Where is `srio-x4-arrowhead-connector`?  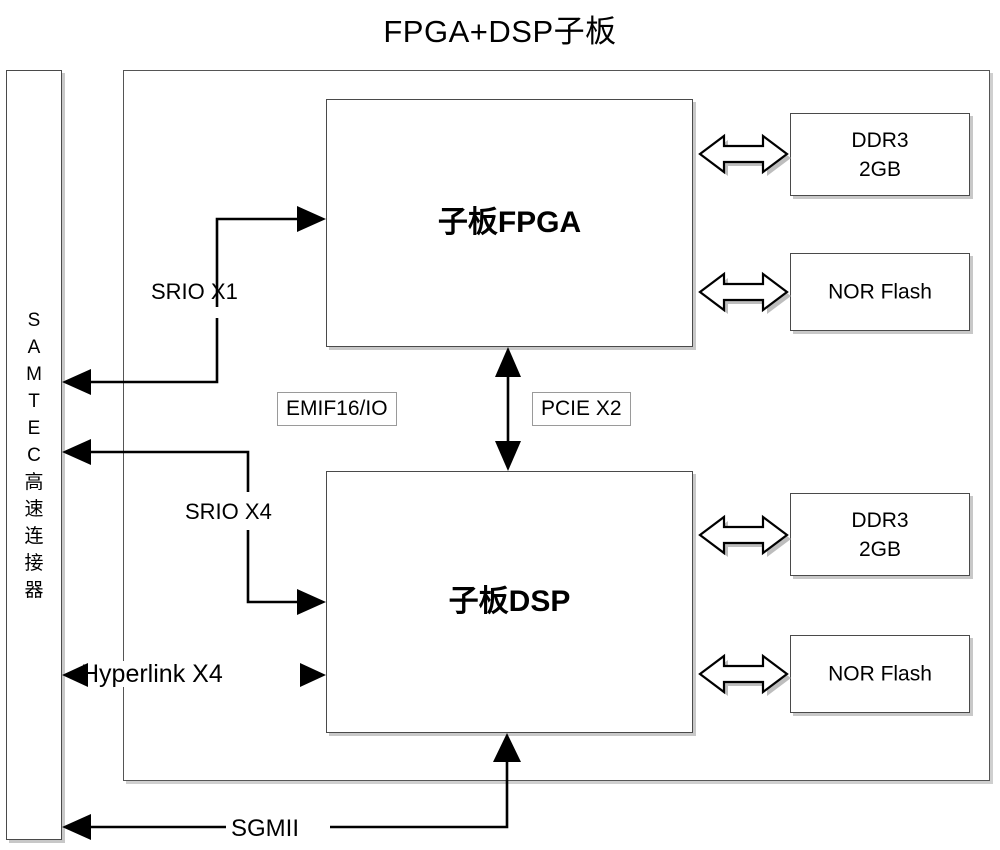
srio-x4-arrowhead-connector is located at coordinates (76, 452).